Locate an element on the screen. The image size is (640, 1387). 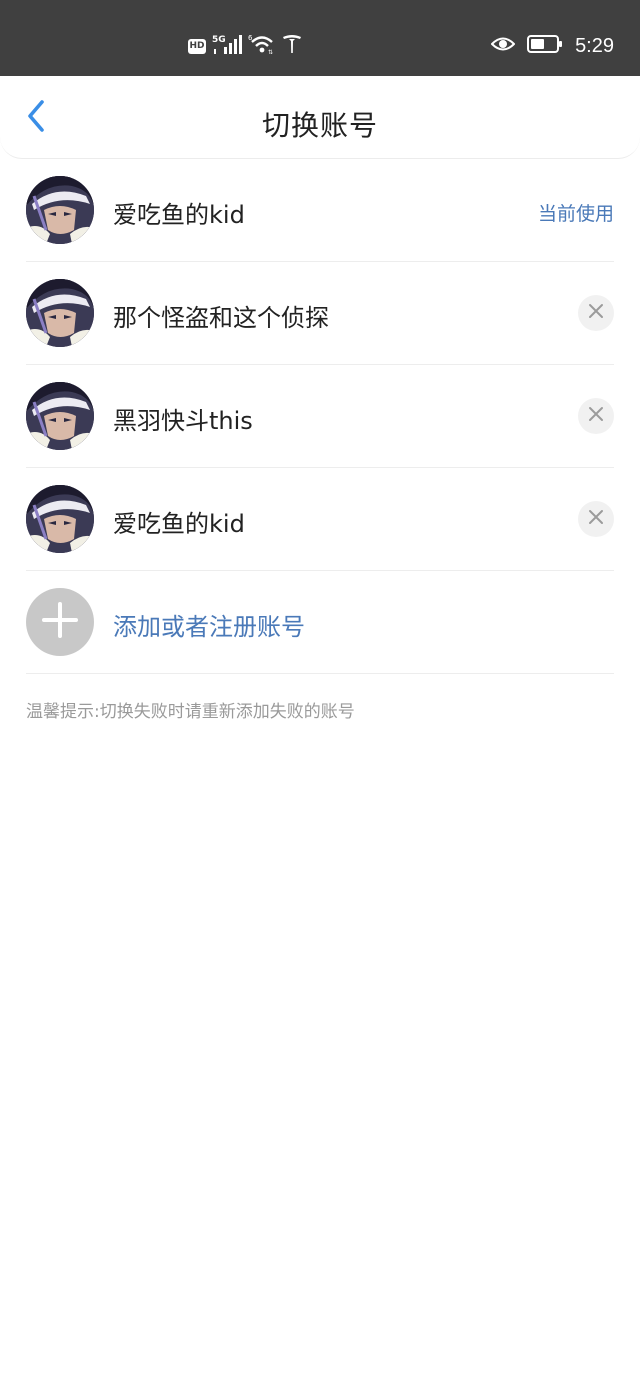
5g-signal-icon: 5G is located at coordinates (227, 46).